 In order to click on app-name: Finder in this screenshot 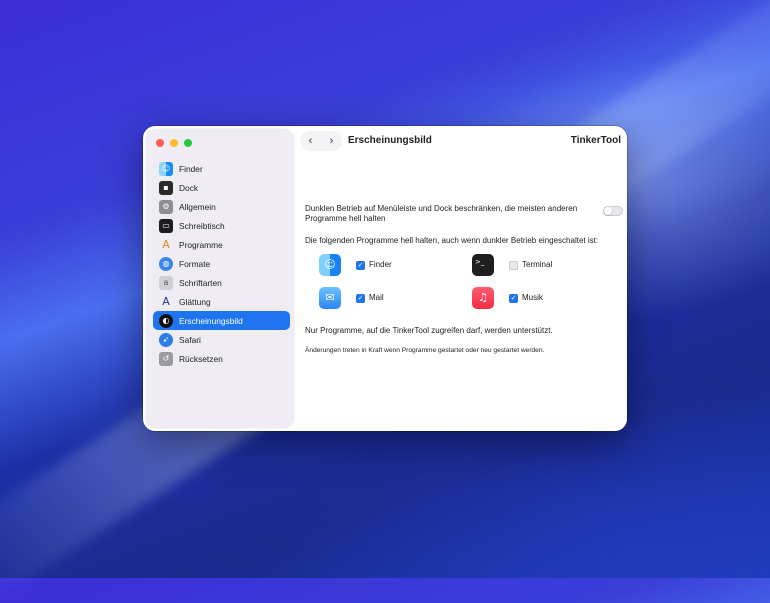, I will do `click(380, 264)`.